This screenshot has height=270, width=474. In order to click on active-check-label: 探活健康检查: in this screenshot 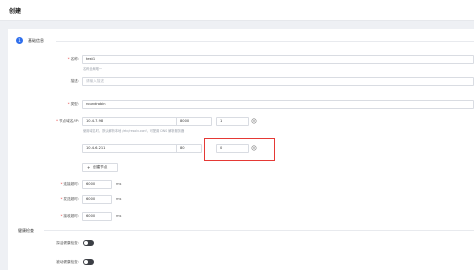, I will do `click(67, 243)`.